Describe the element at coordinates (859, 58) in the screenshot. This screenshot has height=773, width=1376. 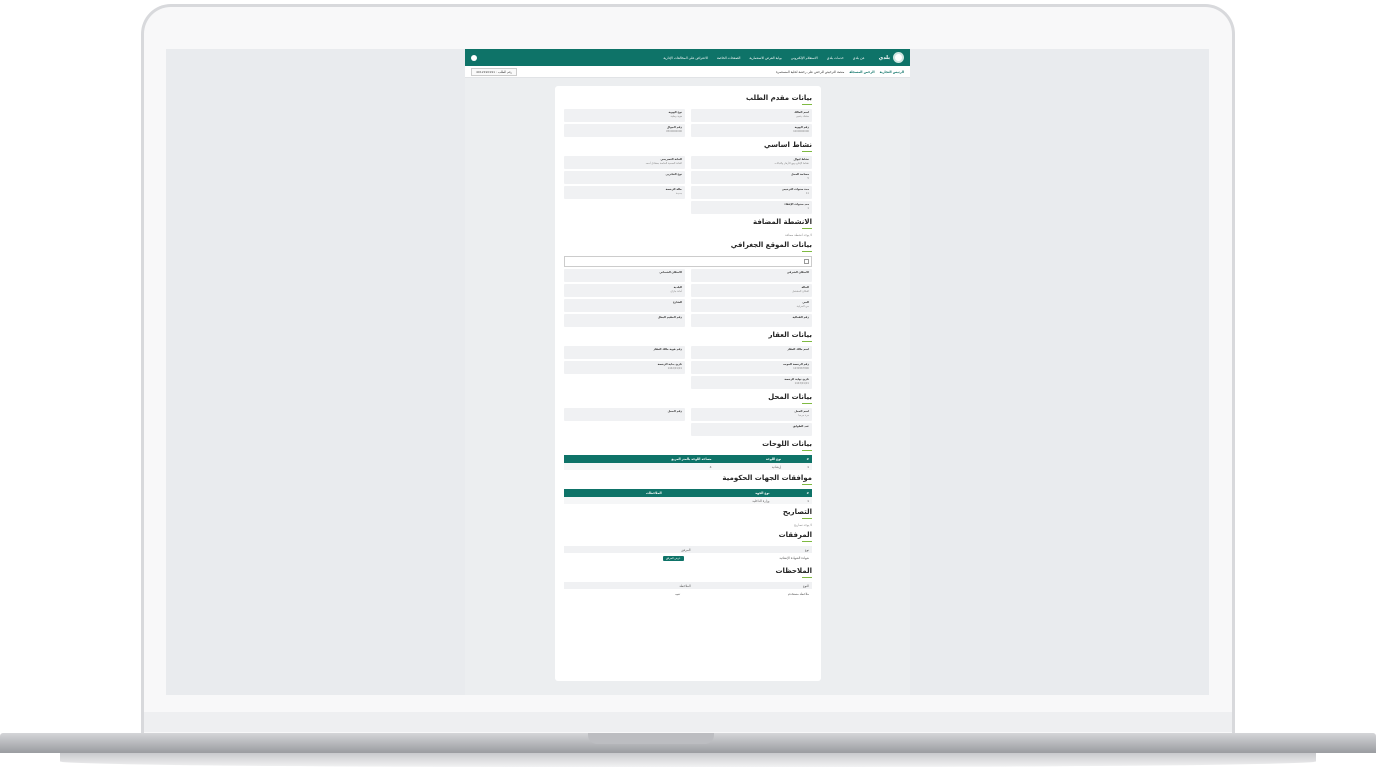
I see `nav-item-about: عن بلدي` at that location.